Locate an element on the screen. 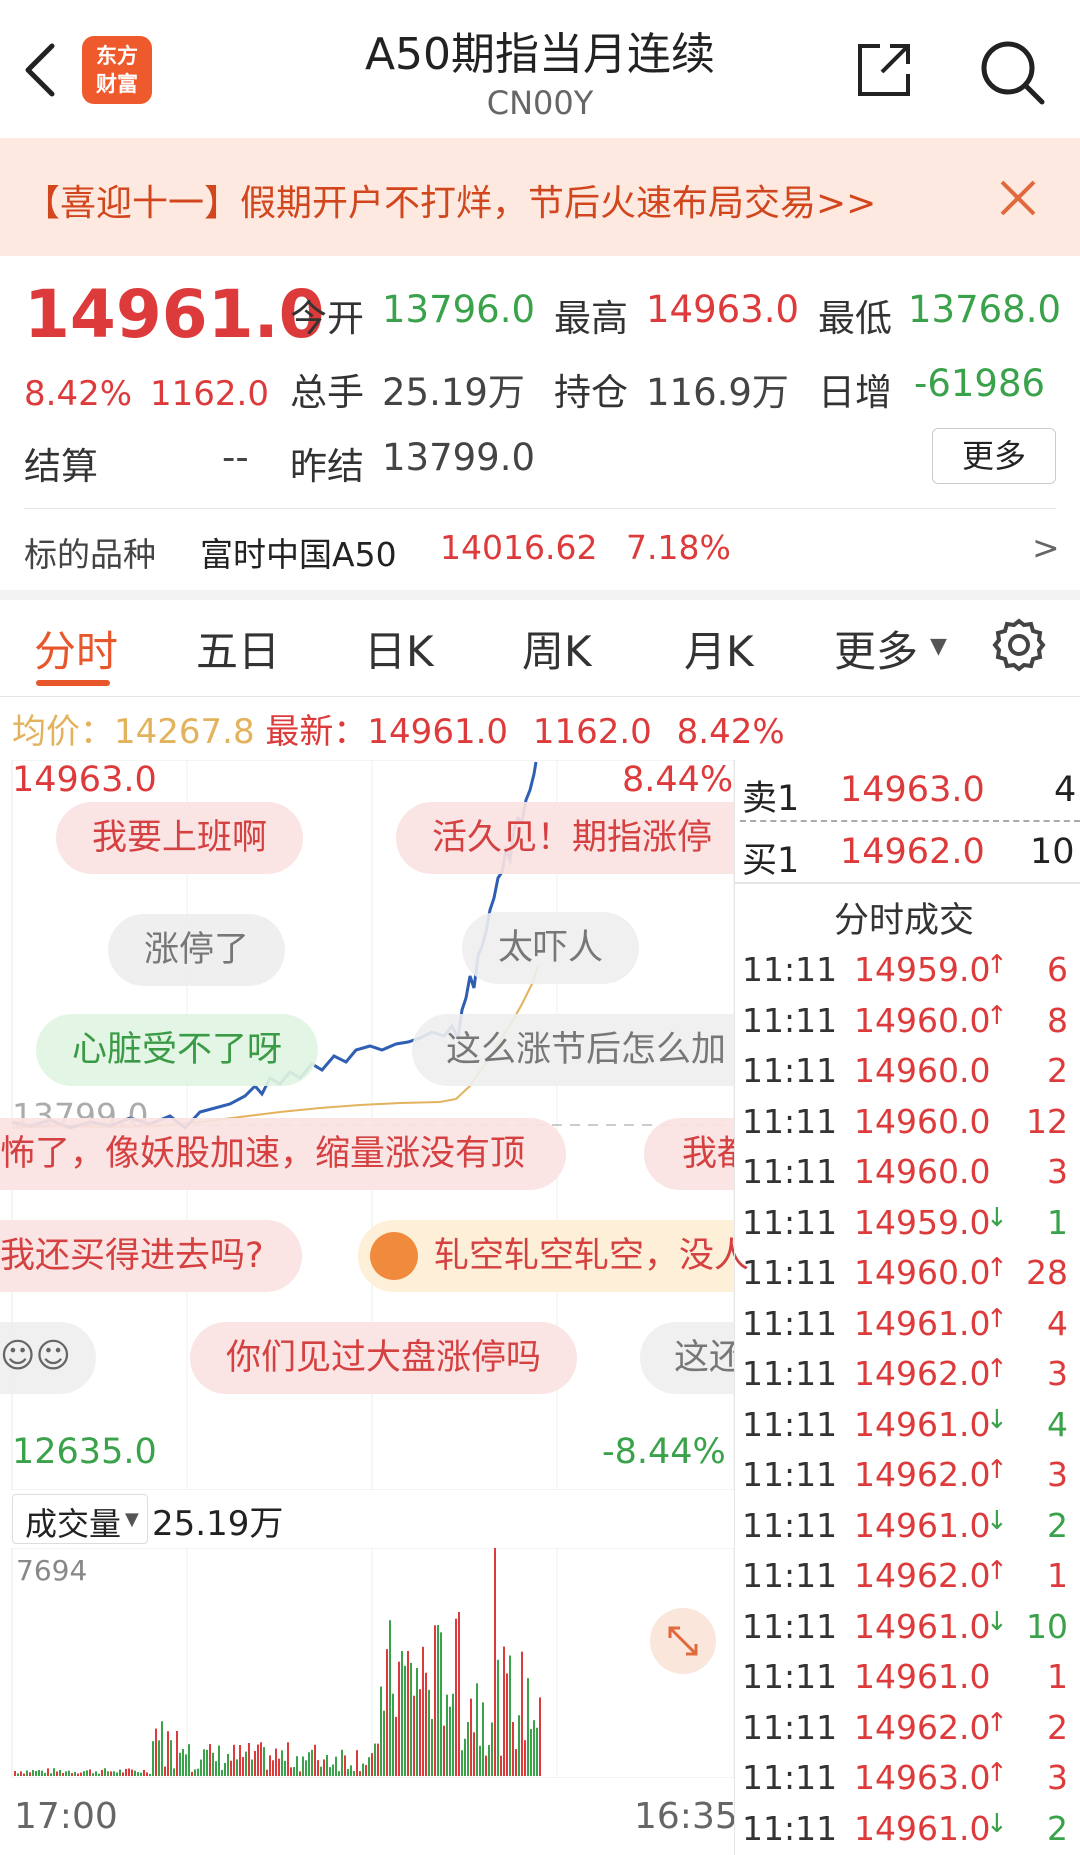  more-button: 更多 is located at coordinates (994, 456).